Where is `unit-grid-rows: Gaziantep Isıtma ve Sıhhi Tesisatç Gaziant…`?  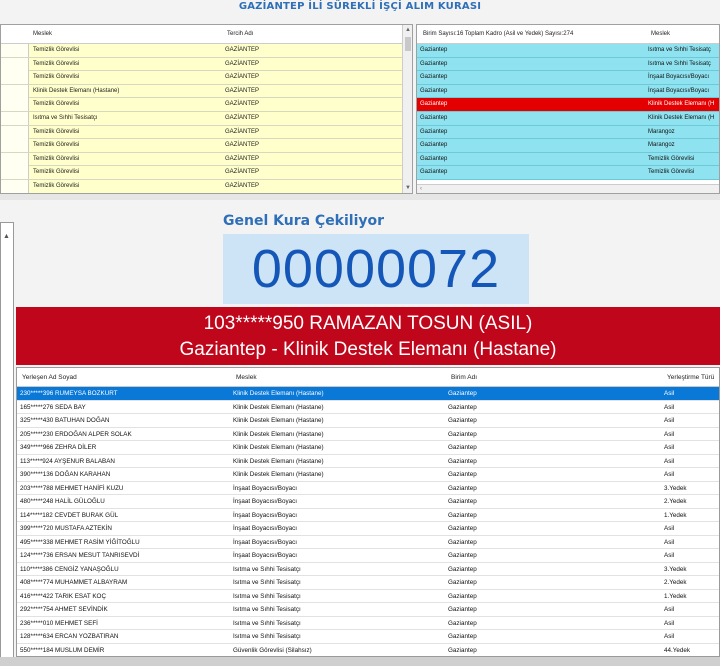 unit-grid-rows: Gaziantep Isıtma ve Sıhhi Tesisatç Gaziant… is located at coordinates (568, 112).